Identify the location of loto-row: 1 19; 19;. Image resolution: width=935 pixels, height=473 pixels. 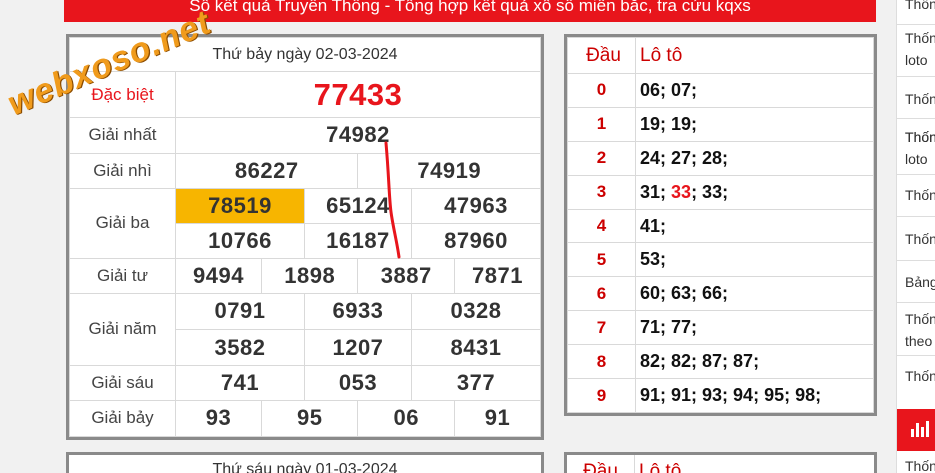
(720, 124).